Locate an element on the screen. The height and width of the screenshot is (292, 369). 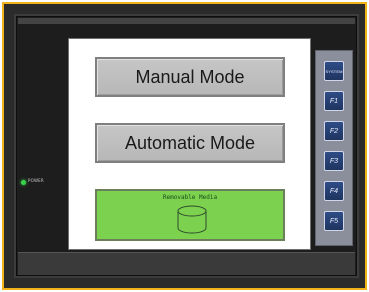
bottom-strip is located at coordinates (186, 263).